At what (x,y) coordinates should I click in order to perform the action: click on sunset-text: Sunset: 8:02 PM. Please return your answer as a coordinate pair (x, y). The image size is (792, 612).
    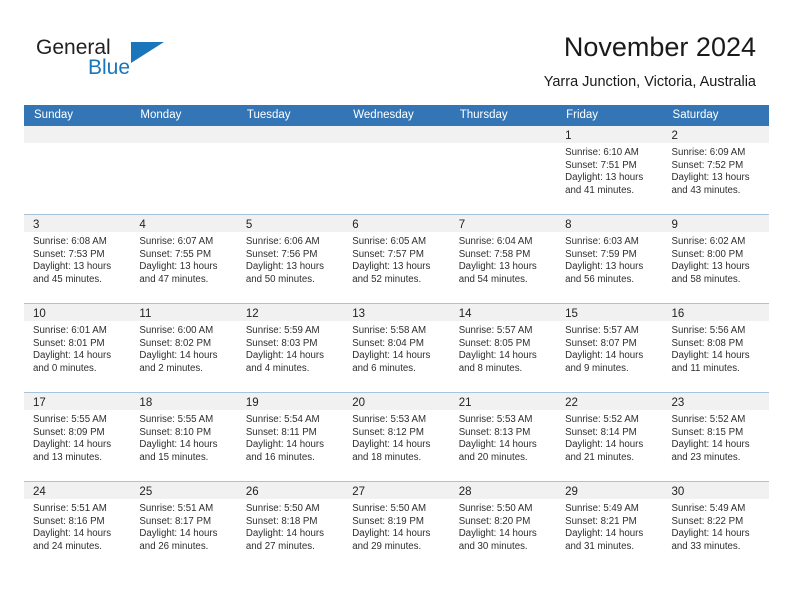
    Looking at the image, I should click on (175, 343).